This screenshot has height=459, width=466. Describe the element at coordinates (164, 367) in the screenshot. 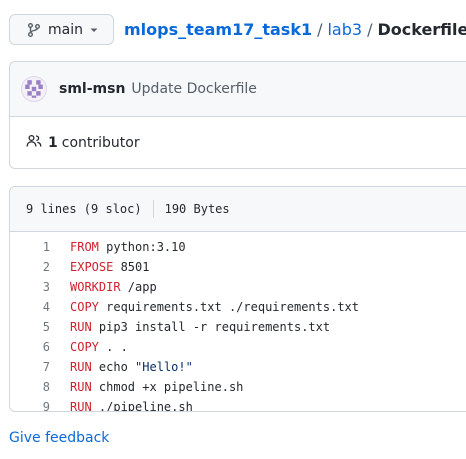

I see `code-string: "Hello!"` at that location.